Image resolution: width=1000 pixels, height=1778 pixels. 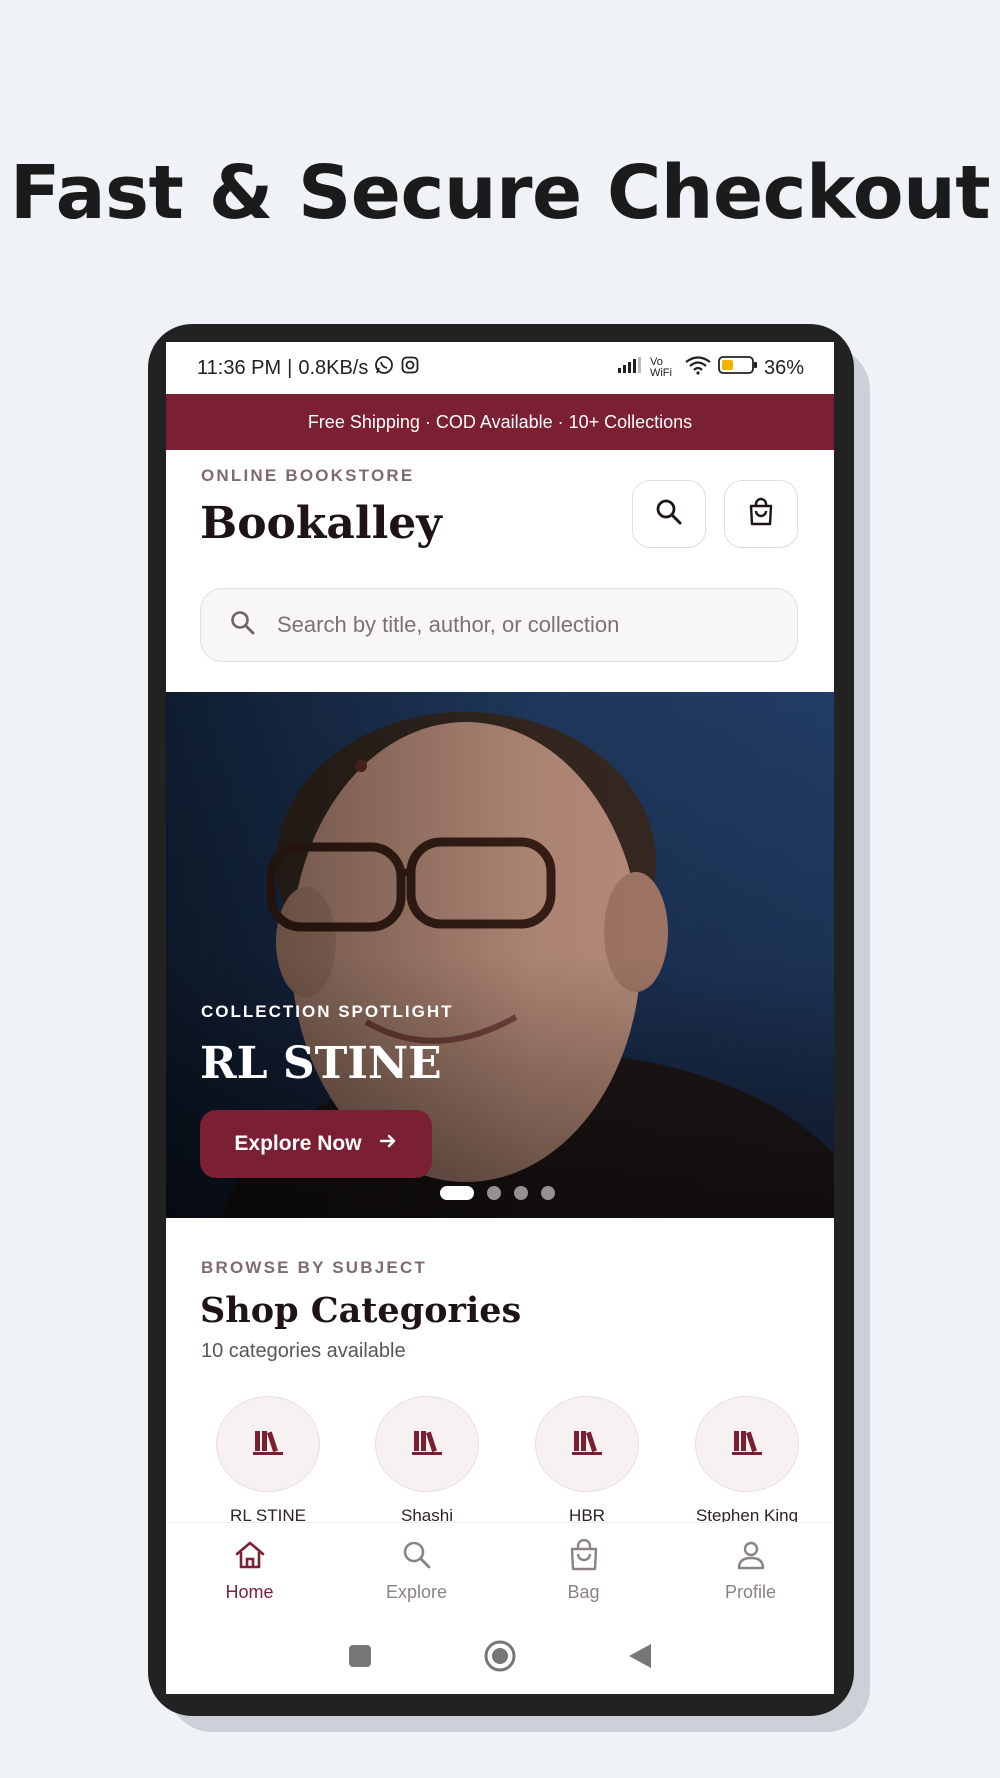 What do you see at coordinates (783, 367) in the screenshot?
I see `battery-level: 36%` at bounding box center [783, 367].